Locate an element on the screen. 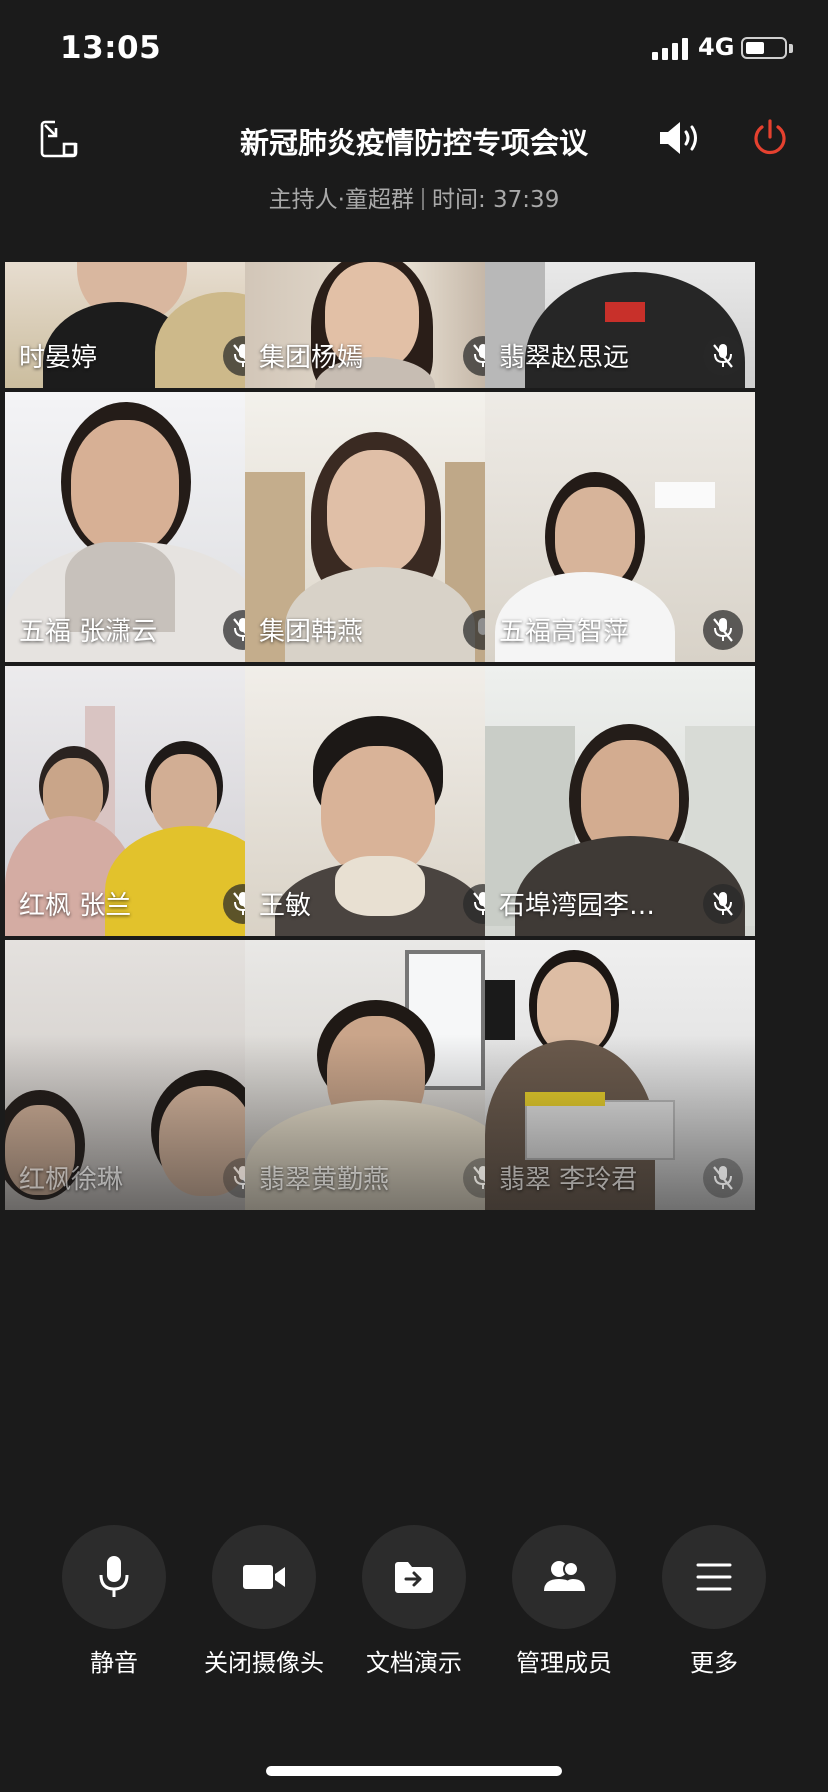 The image size is (828, 1792). battery-cap is located at coordinates (791, 48).